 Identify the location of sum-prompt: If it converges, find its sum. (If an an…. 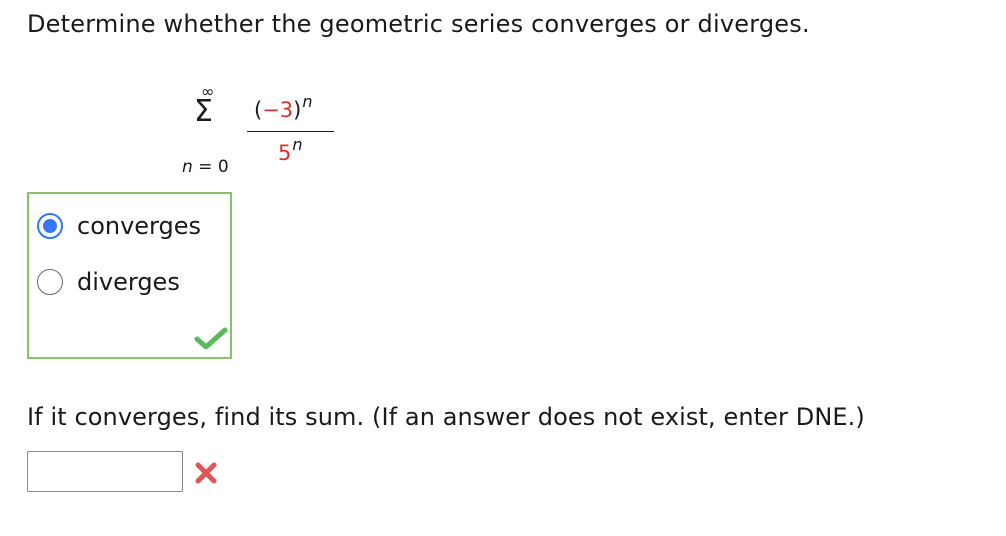
(446, 417).